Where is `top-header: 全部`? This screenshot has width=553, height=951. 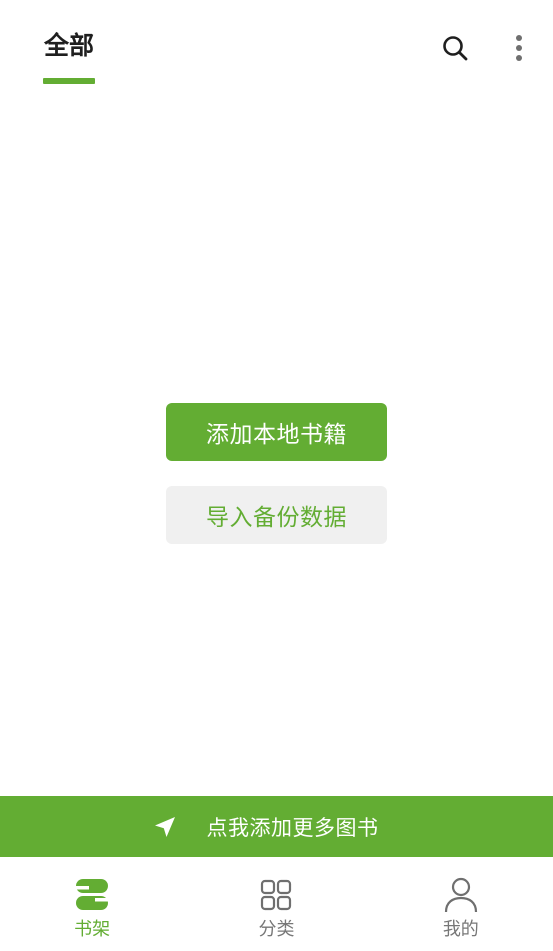 top-header: 全部 is located at coordinates (276, 45).